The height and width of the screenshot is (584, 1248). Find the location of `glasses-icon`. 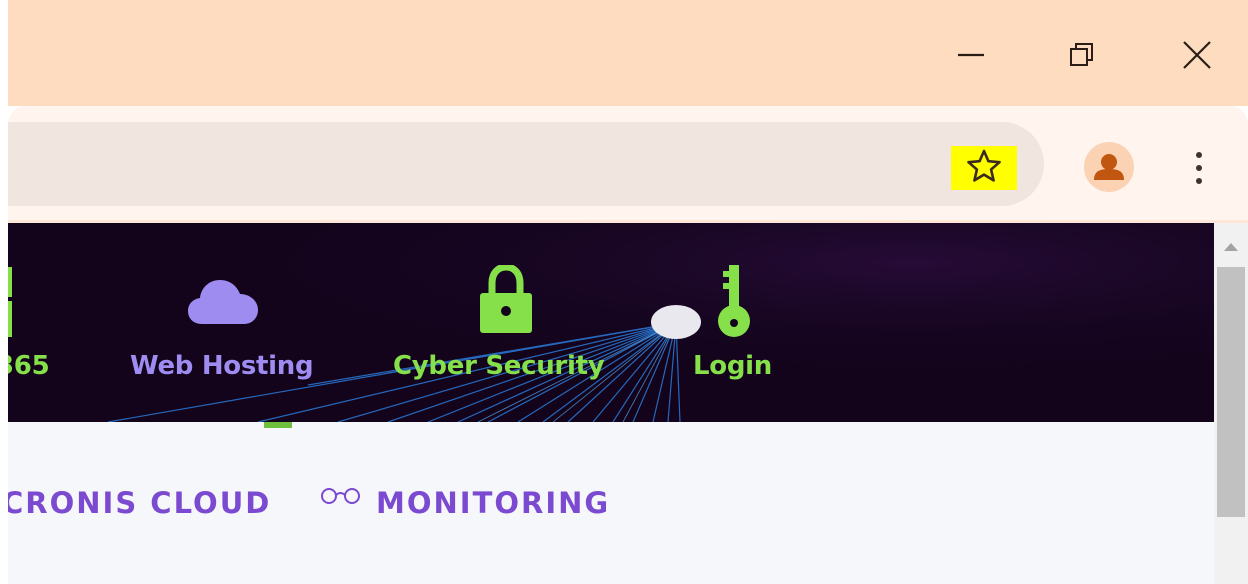

glasses-icon is located at coordinates (341, 498).